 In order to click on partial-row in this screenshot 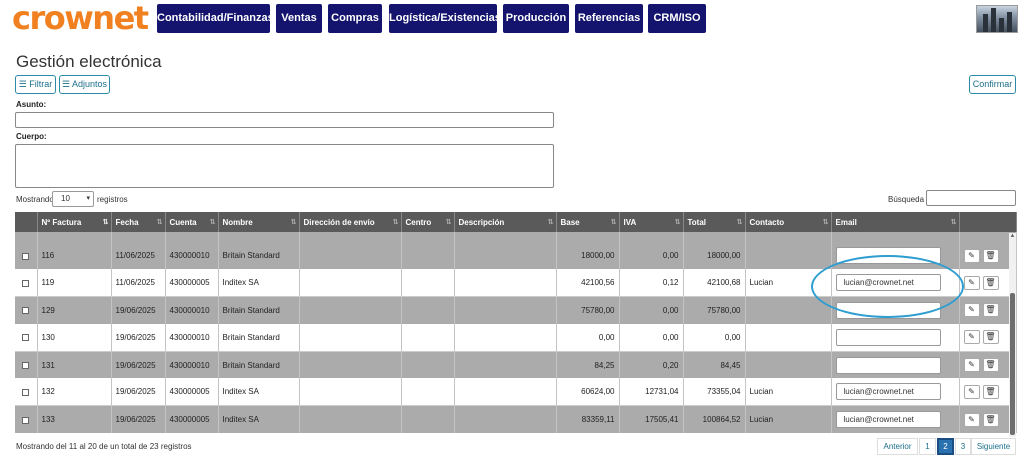, I will do `click(516, 237)`.